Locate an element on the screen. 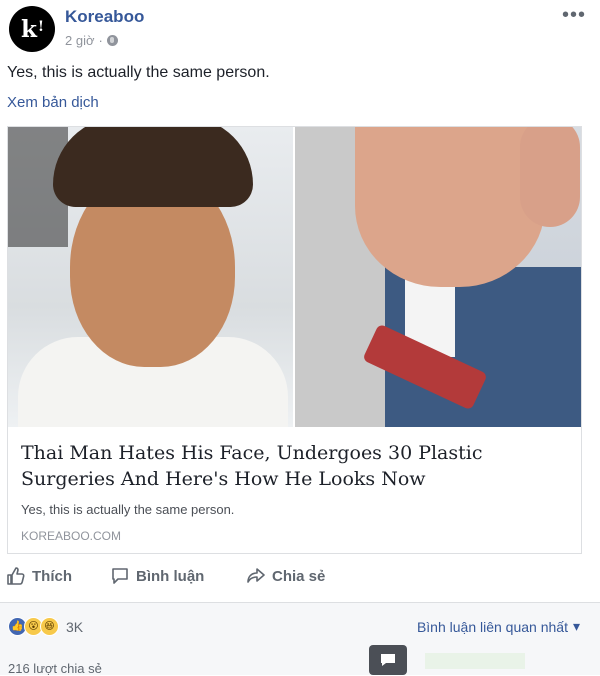 The width and height of the screenshot is (600, 676). avatar-letter: k is located at coordinates (28, 29).